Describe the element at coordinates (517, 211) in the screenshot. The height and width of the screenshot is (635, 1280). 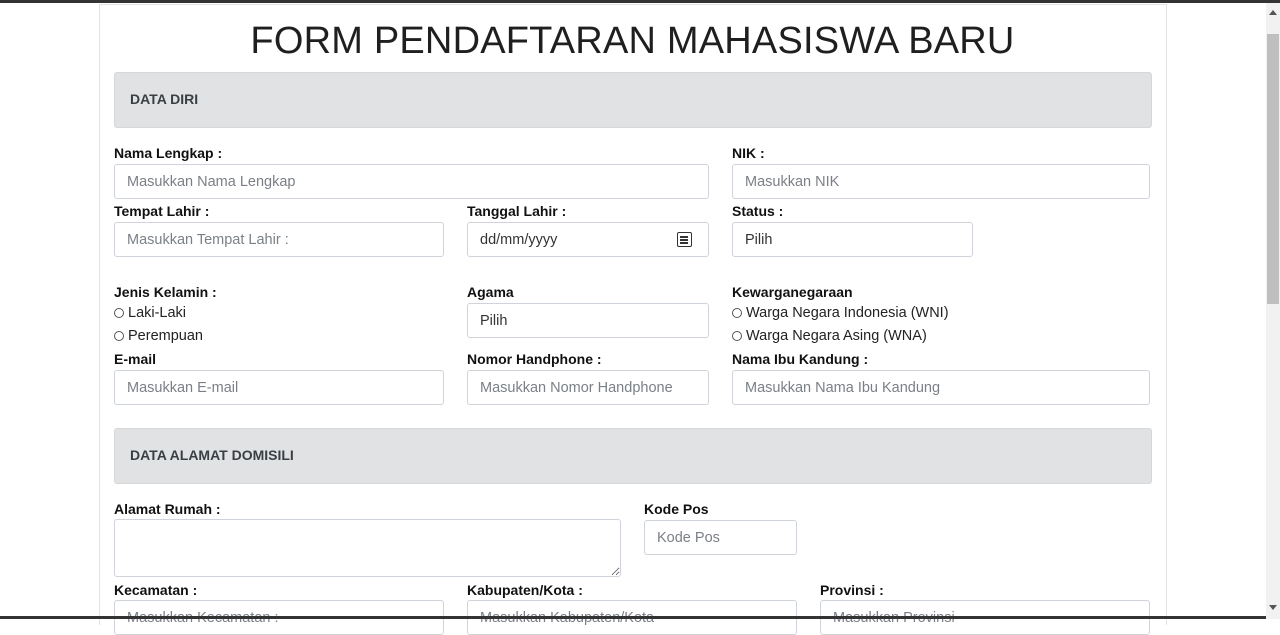
I see `tanggal-lahir-label: Tanggal Lahir :` at that location.